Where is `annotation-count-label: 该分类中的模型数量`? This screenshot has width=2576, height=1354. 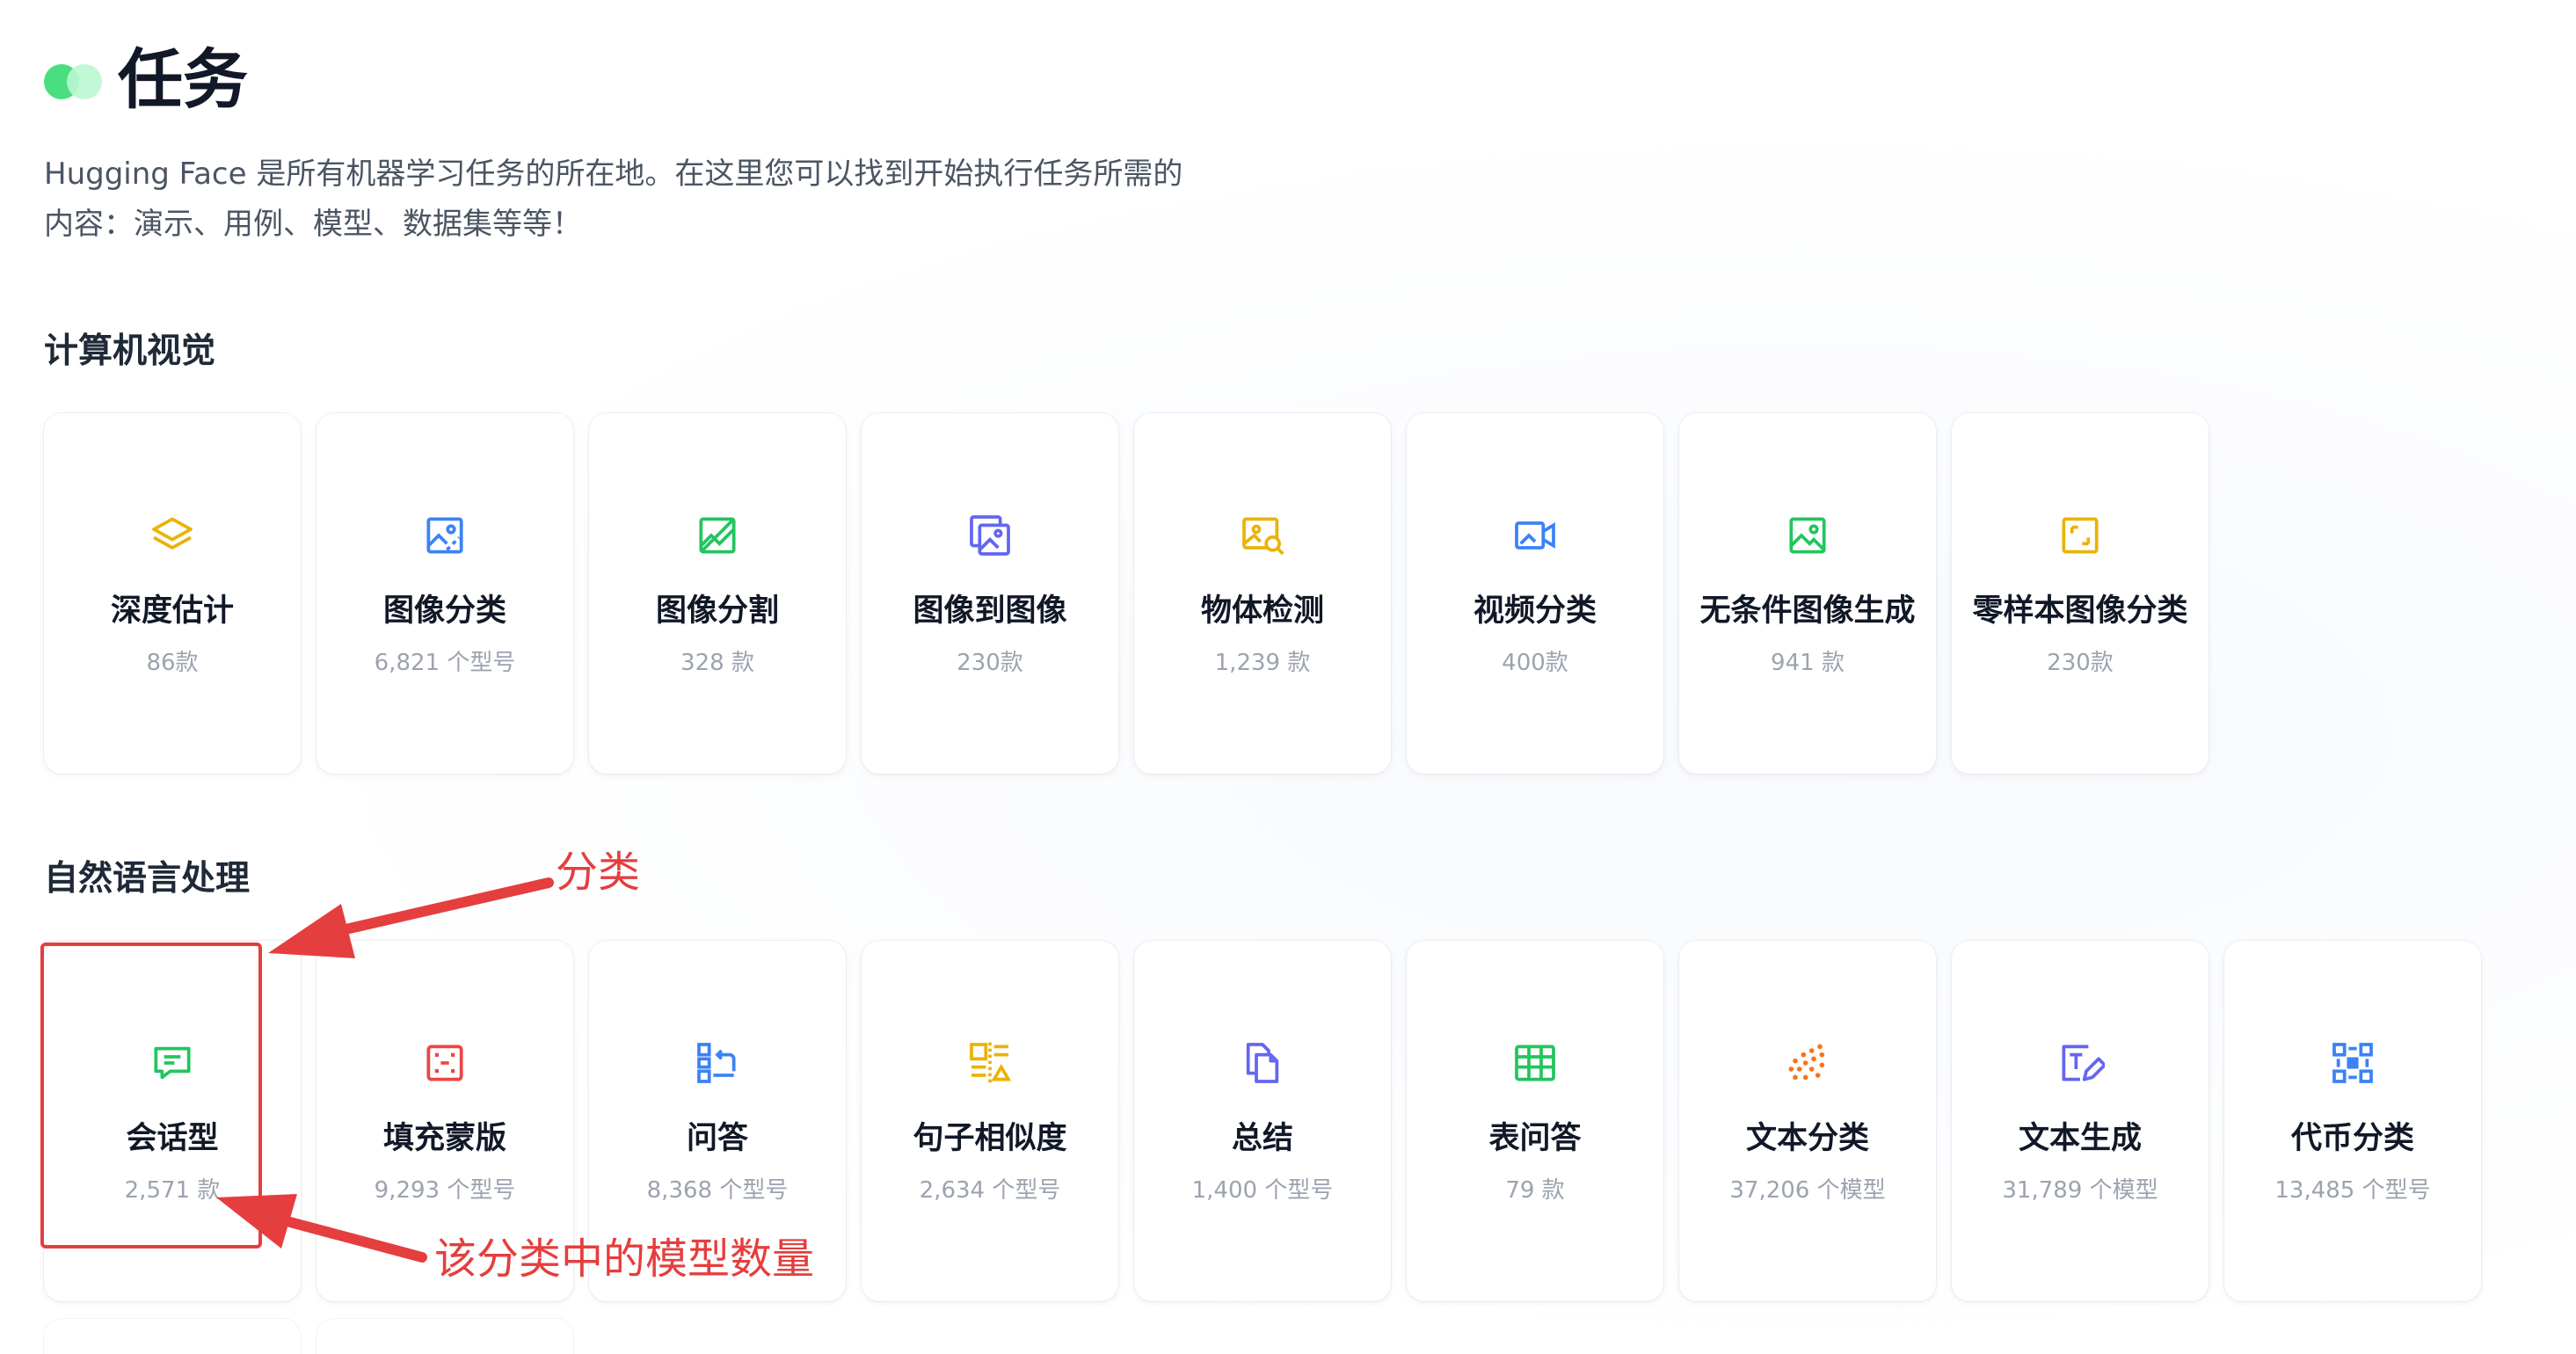 annotation-count-label: 该分类中的模型数量 is located at coordinates (624, 1259).